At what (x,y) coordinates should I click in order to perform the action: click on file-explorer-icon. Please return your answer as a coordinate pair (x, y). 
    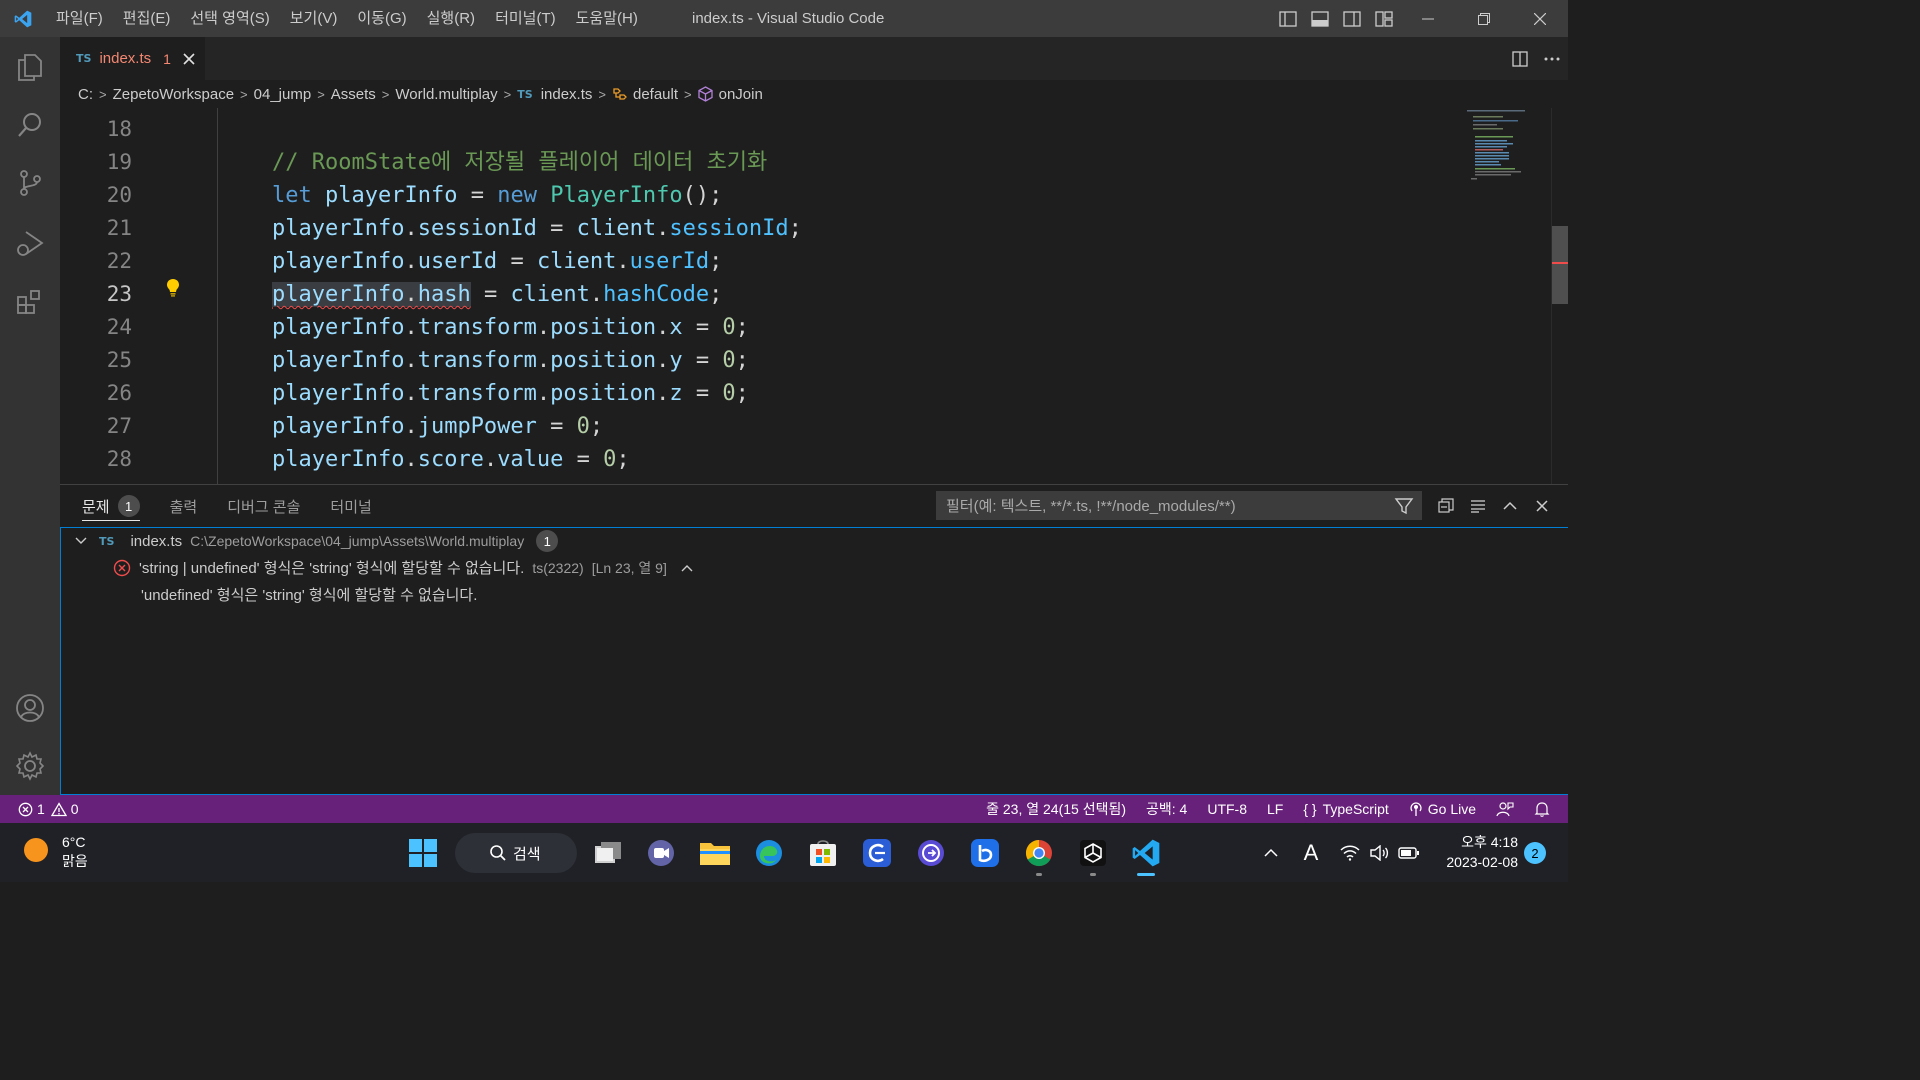
    Looking at the image, I should click on (715, 853).